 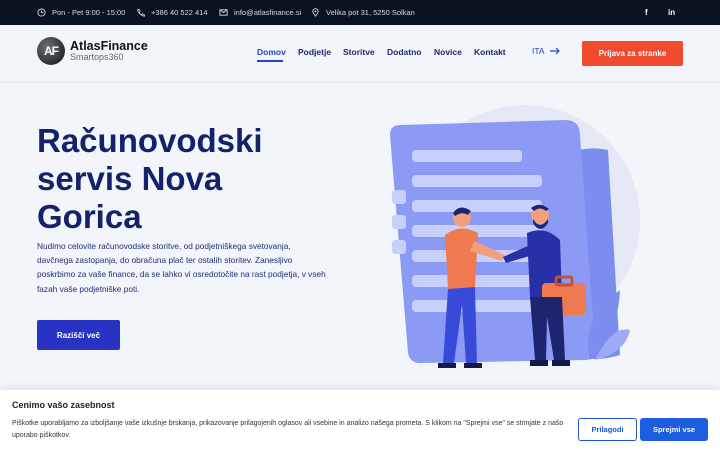 What do you see at coordinates (632, 53) in the screenshot?
I see `client-login-button: Prijava za stranke` at bounding box center [632, 53].